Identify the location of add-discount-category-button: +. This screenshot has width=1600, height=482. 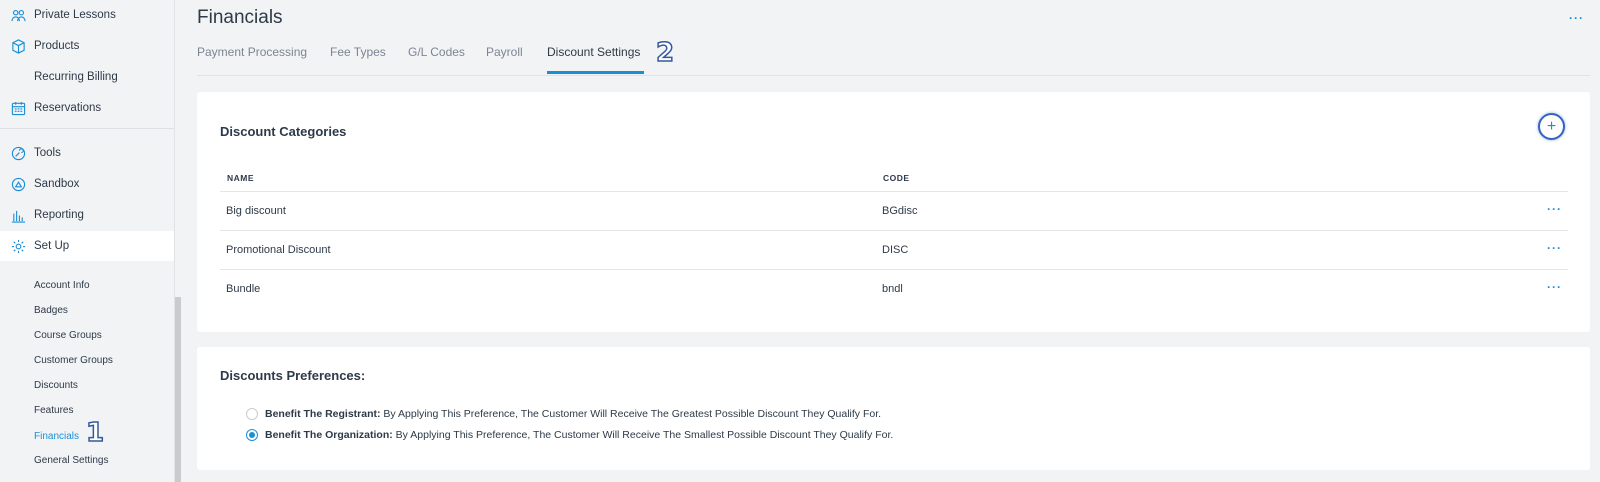
(1551, 126).